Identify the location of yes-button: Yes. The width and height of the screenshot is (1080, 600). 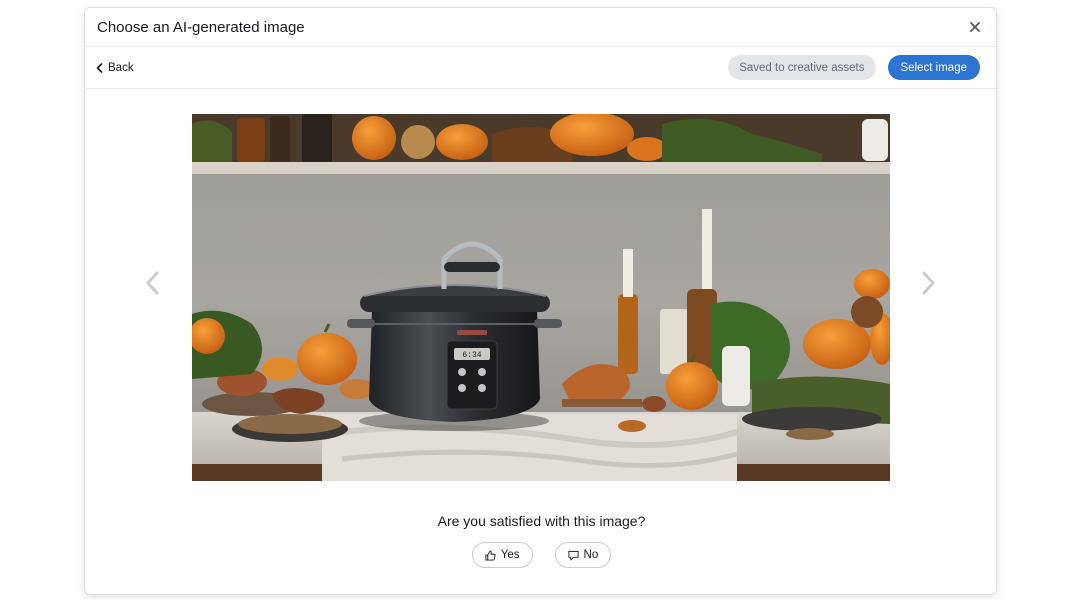
(502, 555).